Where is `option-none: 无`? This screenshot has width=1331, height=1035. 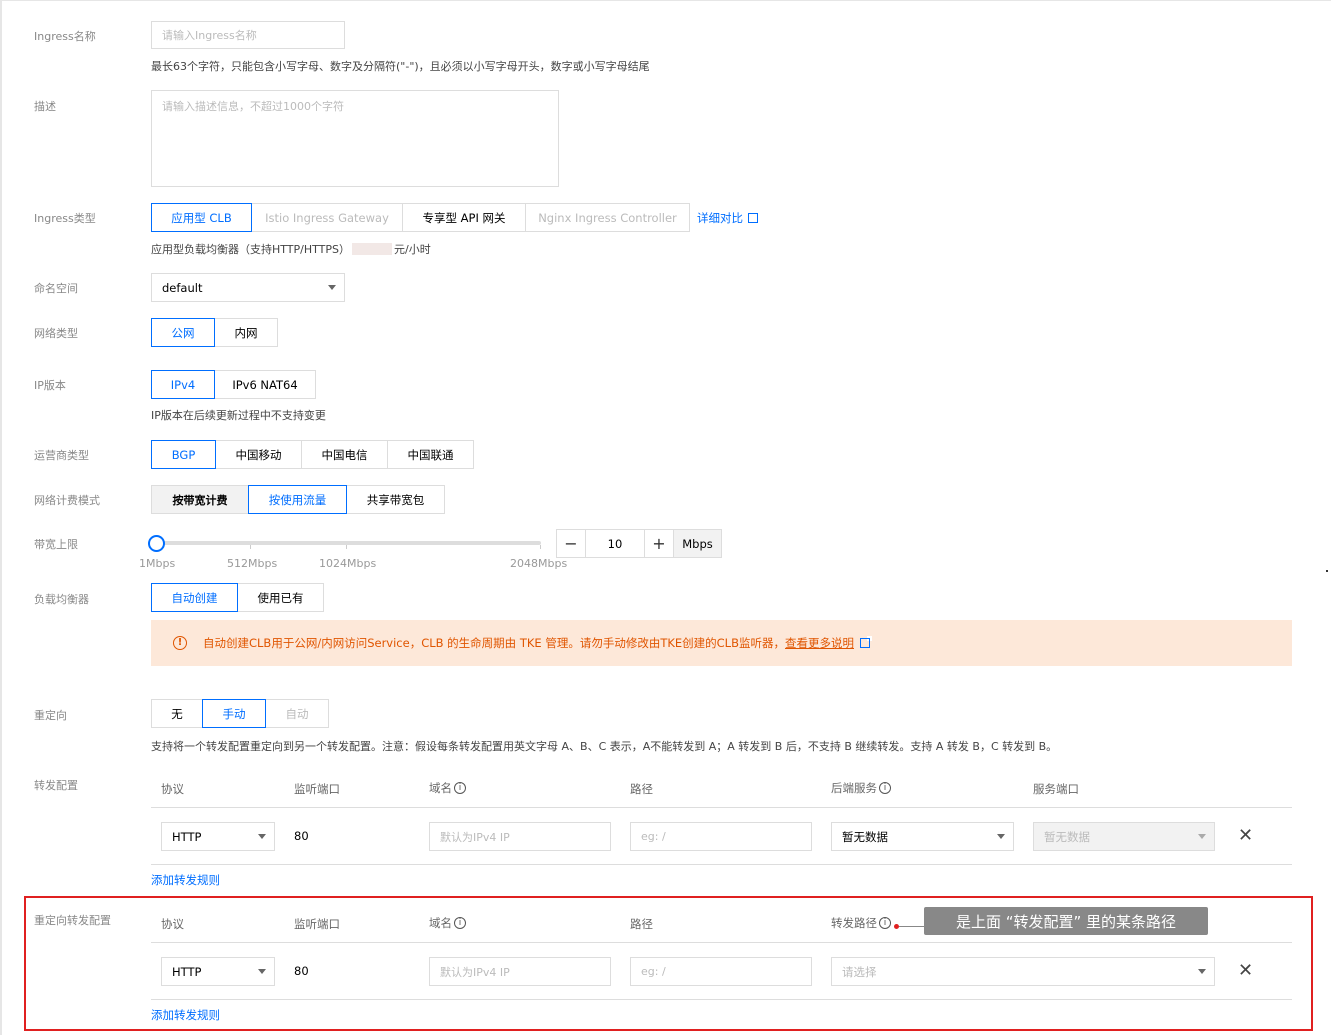
option-none: 无 is located at coordinates (177, 713).